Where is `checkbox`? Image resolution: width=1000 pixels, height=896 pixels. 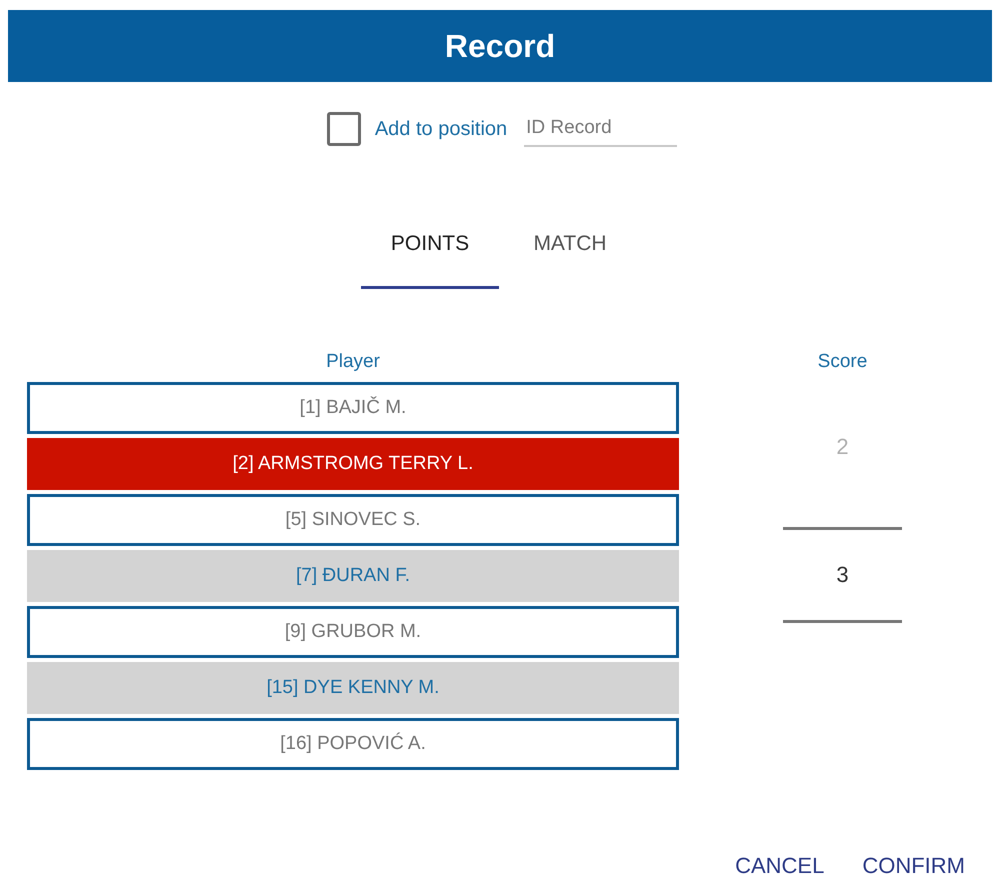 checkbox is located at coordinates (343, 129).